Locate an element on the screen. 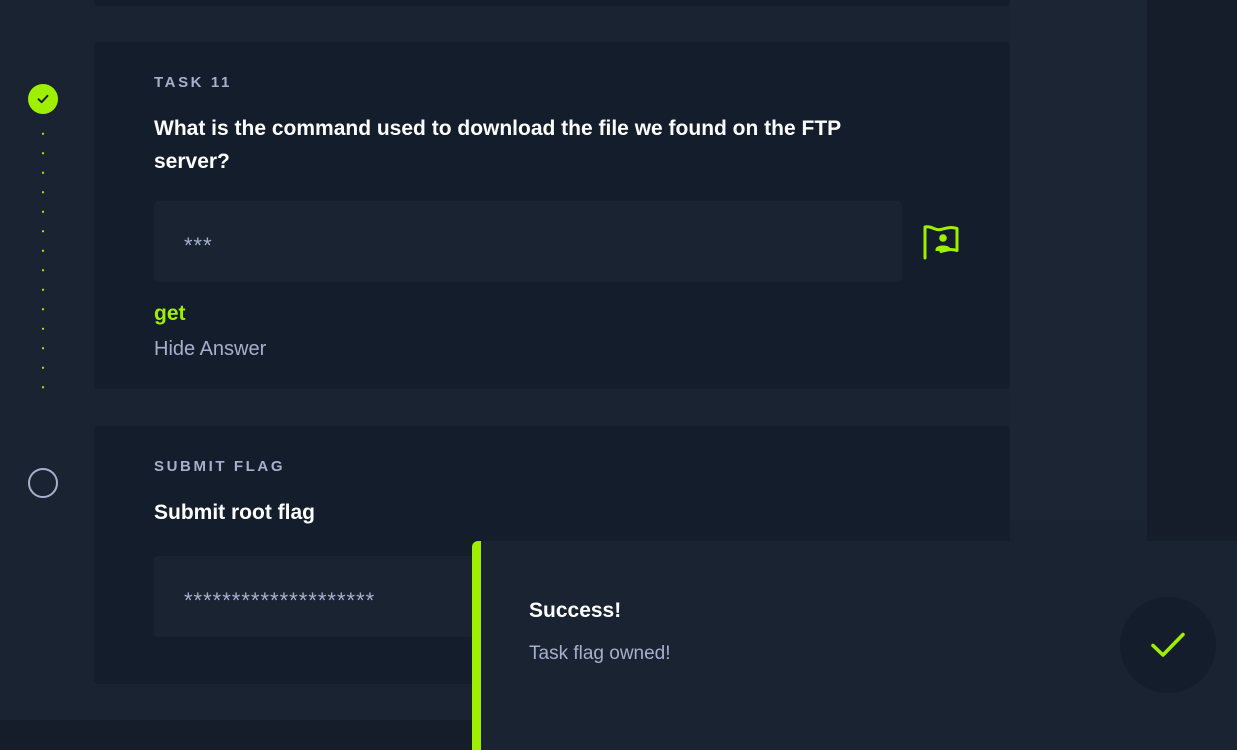  answer-mask: *** is located at coordinates (198, 245).